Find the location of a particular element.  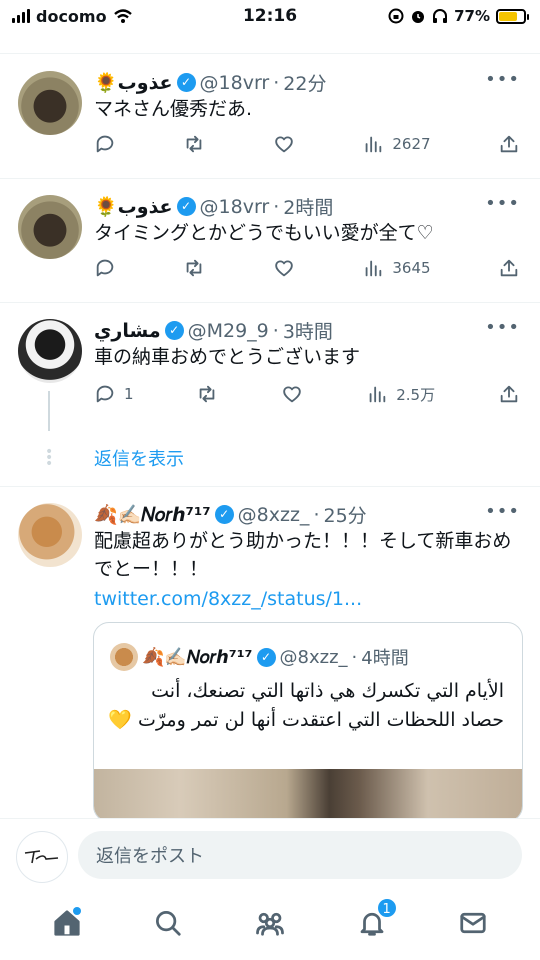

reply-button: 1 is located at coordinates (114, 394).